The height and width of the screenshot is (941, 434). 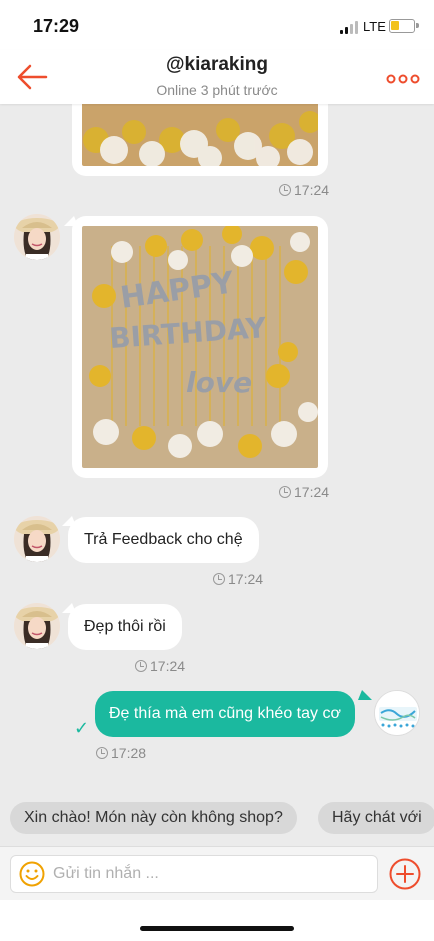 What do you see at coordinates (82, 728) in the screenshot?
I see `check-icon: ✓` at bounding box center [82, 728].